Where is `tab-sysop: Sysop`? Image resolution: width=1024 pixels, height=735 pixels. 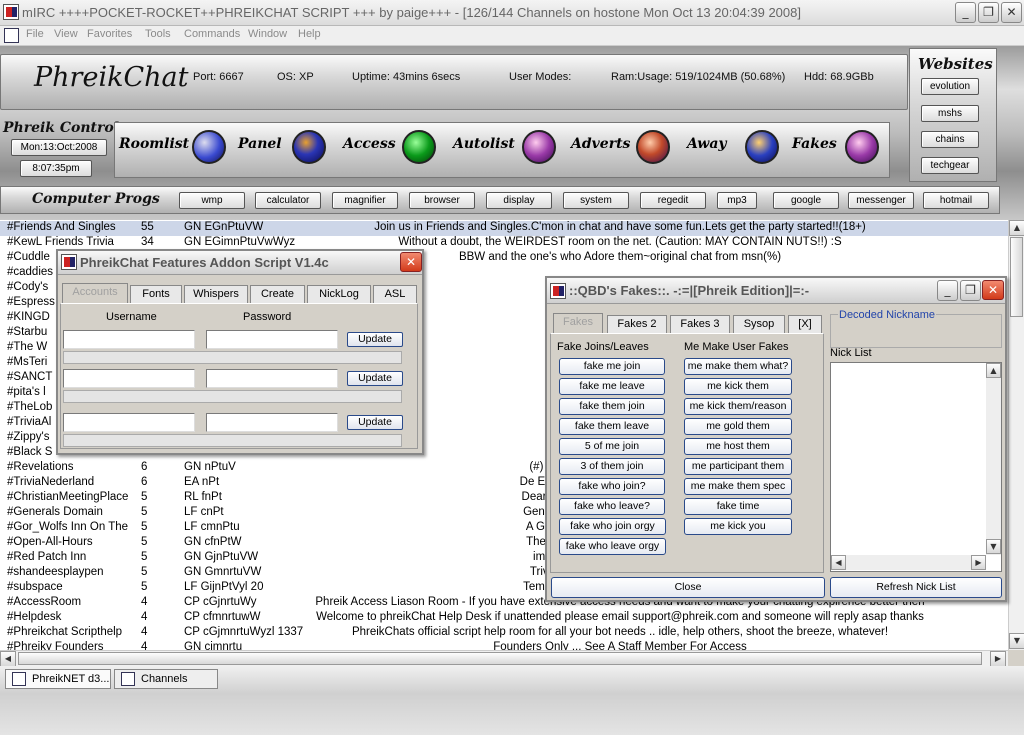 tab-sysop: Sysop is located at coordinates (759, 324).